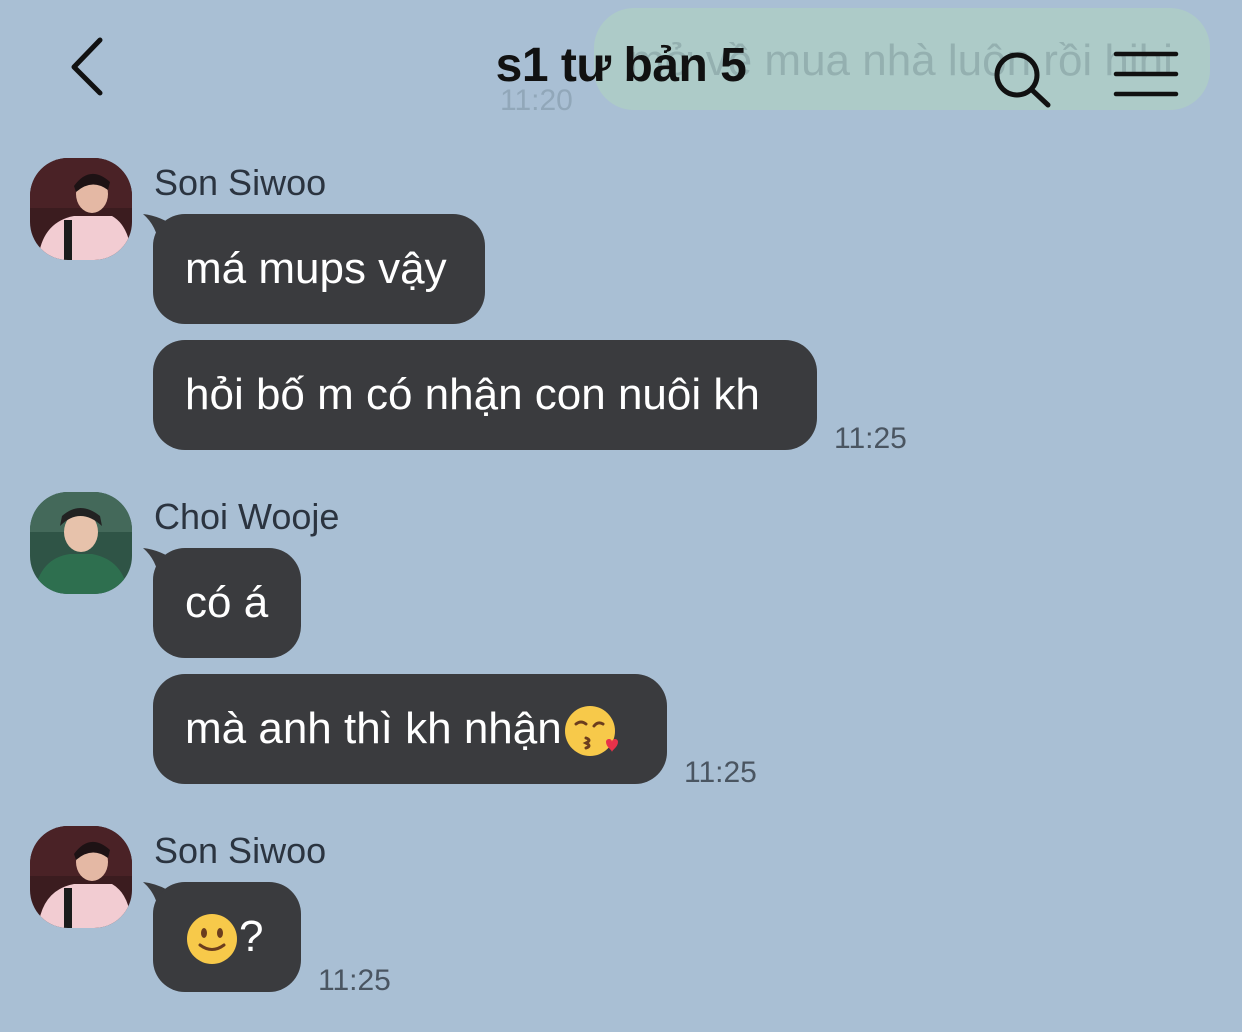 Image resolution: width=1242 pixels, height=1032 pixels. What do you see at coordinates (251, 936) in the screenshot?
I see `message-text: ?` at bounding box center [251, 936].